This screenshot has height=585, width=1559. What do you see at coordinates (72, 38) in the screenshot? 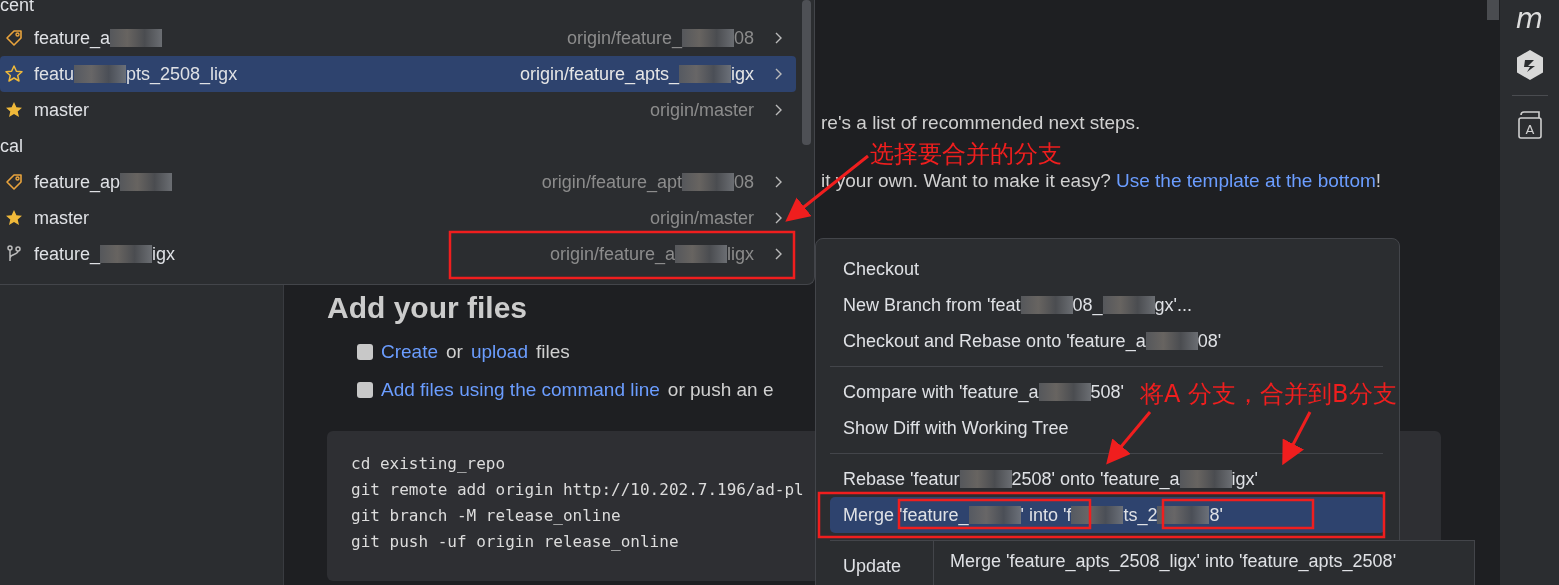
I see `branch-name: feature_a` at bounding box center [72, 38].